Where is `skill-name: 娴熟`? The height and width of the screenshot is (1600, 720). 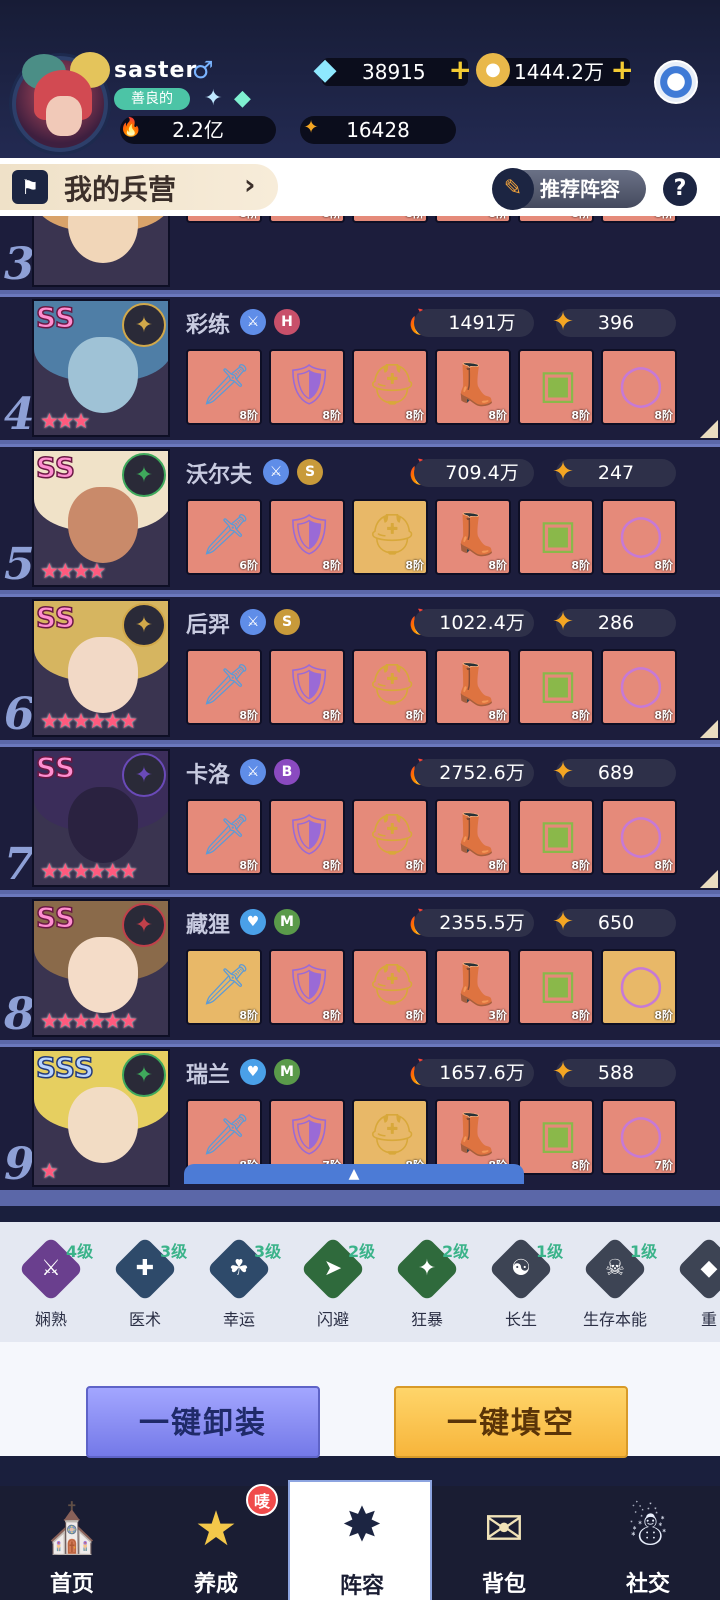 skill-name: 娴熟 is located at coordinates (50, 1319).